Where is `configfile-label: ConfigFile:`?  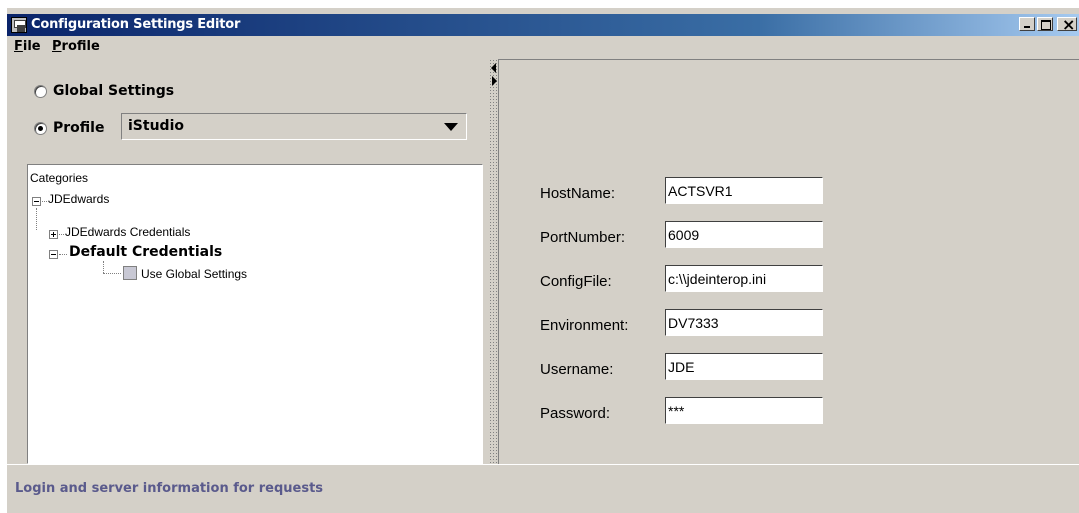
configfile-label: ConfigFile: is located at coordinates (576, 281).